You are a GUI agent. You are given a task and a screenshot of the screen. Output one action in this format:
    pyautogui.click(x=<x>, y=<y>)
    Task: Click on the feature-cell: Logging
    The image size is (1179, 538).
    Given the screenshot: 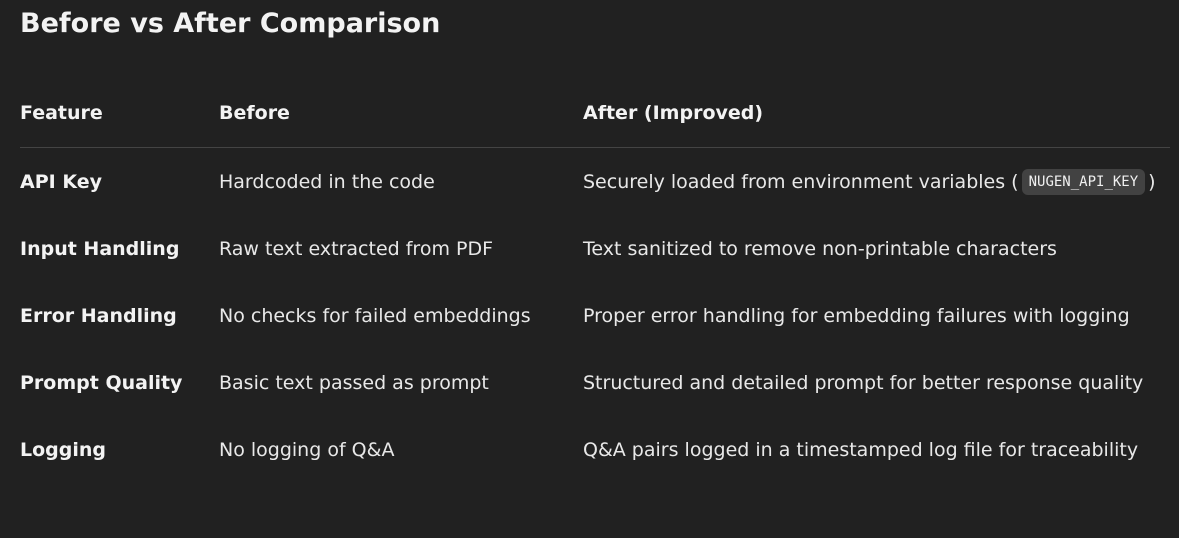 What is the action you would take?
    pyautogui.click(x=63, y=450)
    